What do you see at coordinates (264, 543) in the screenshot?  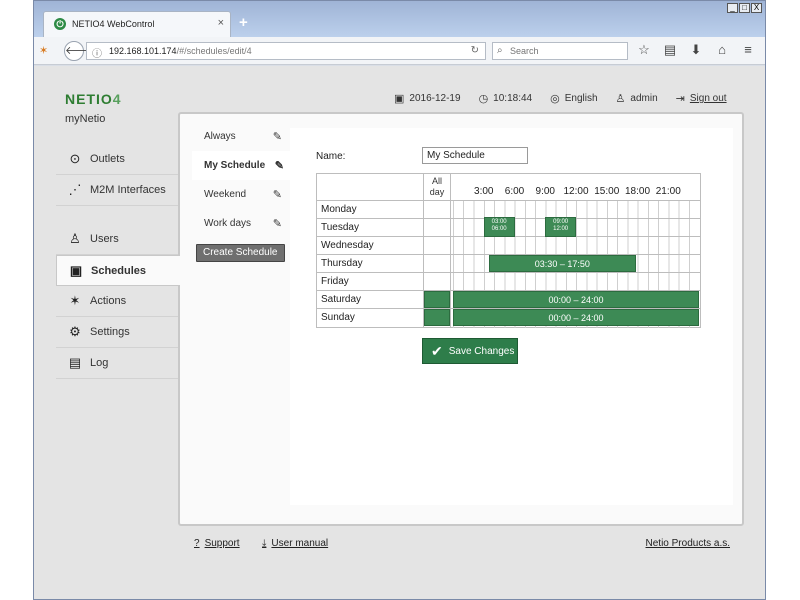 I see `download-file-icon: ⤓` at bounding box center [264, 543].